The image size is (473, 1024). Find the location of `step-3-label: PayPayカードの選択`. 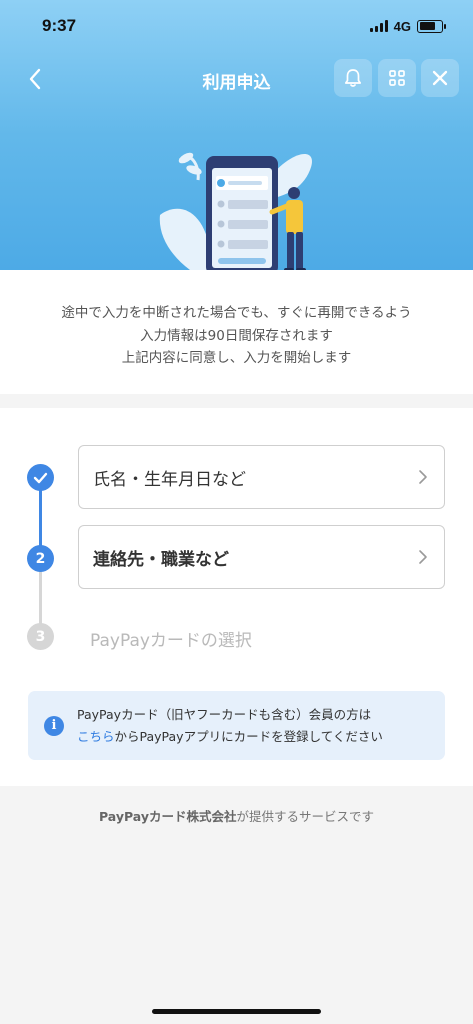

step-3-label: PayPayカードの選択 is located at coordinates (171, 641).